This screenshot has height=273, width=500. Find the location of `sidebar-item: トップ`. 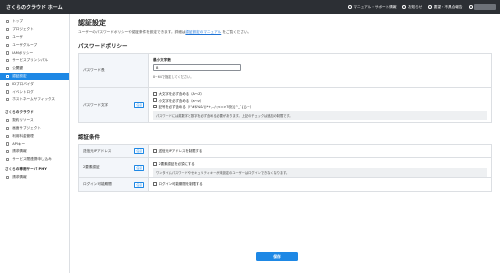

sidebar-item: トップ is located at coordinates (34, 22).